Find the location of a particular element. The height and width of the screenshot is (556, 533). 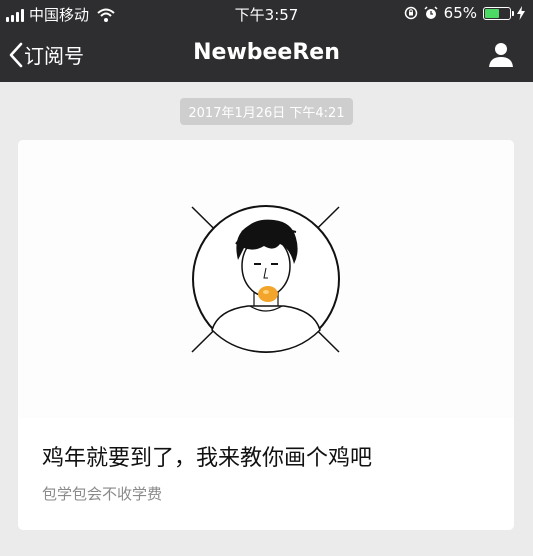

status-right: 65% is located at coordinates (464, 13).